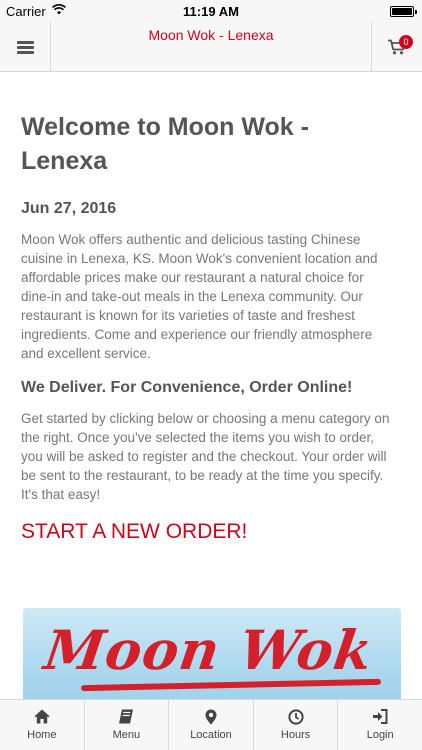  I want to click on status-bar: Carrier 11:19 AM, so click(211, 11).